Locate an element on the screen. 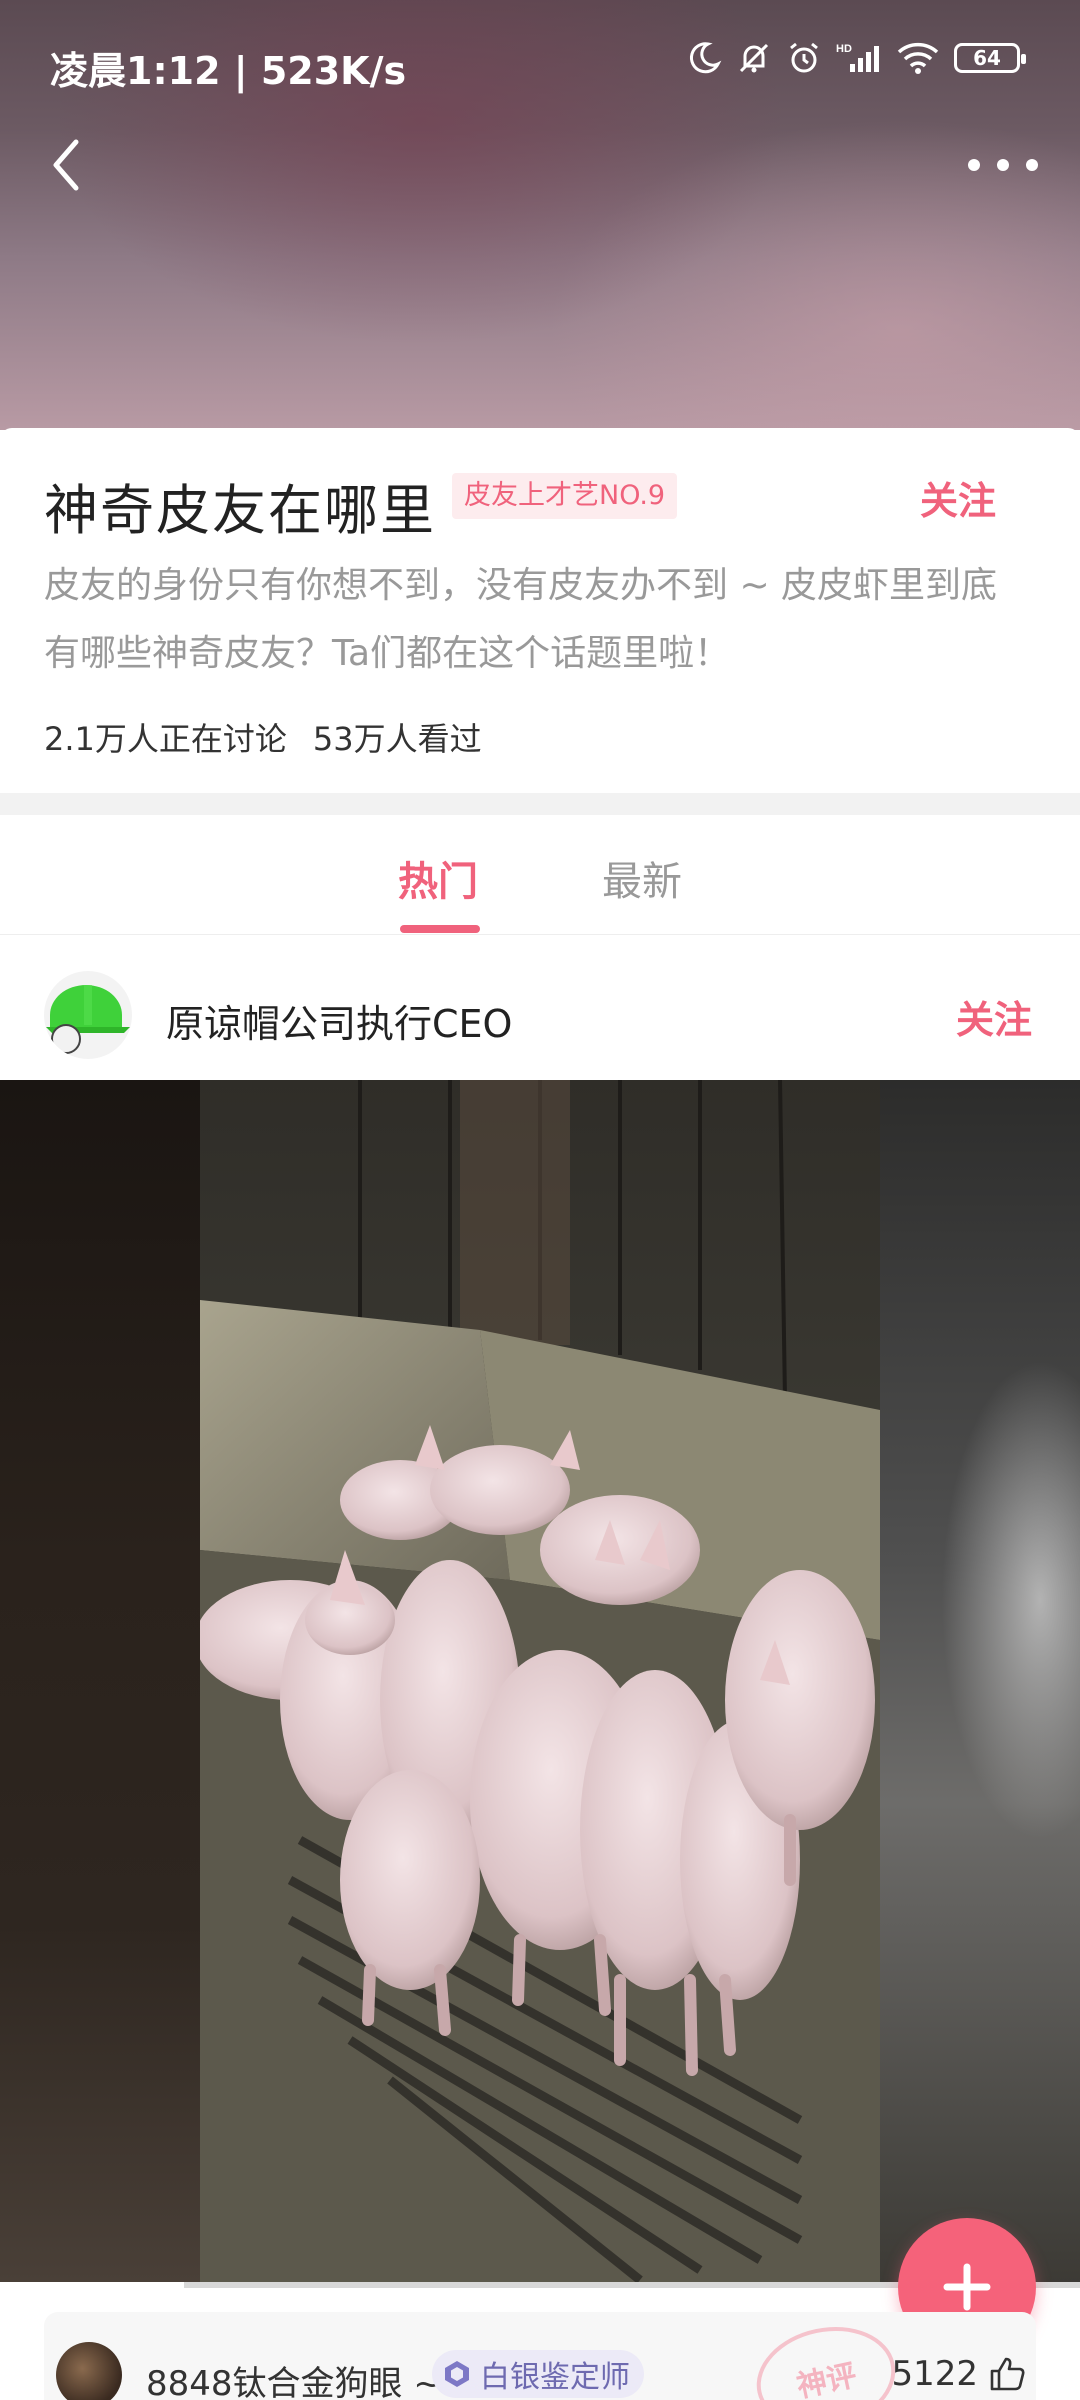 The image size is (1080, 2400). status-bar: 凌晨1:12 | 523K/s HD 64 is located at coordinates (540, 65).